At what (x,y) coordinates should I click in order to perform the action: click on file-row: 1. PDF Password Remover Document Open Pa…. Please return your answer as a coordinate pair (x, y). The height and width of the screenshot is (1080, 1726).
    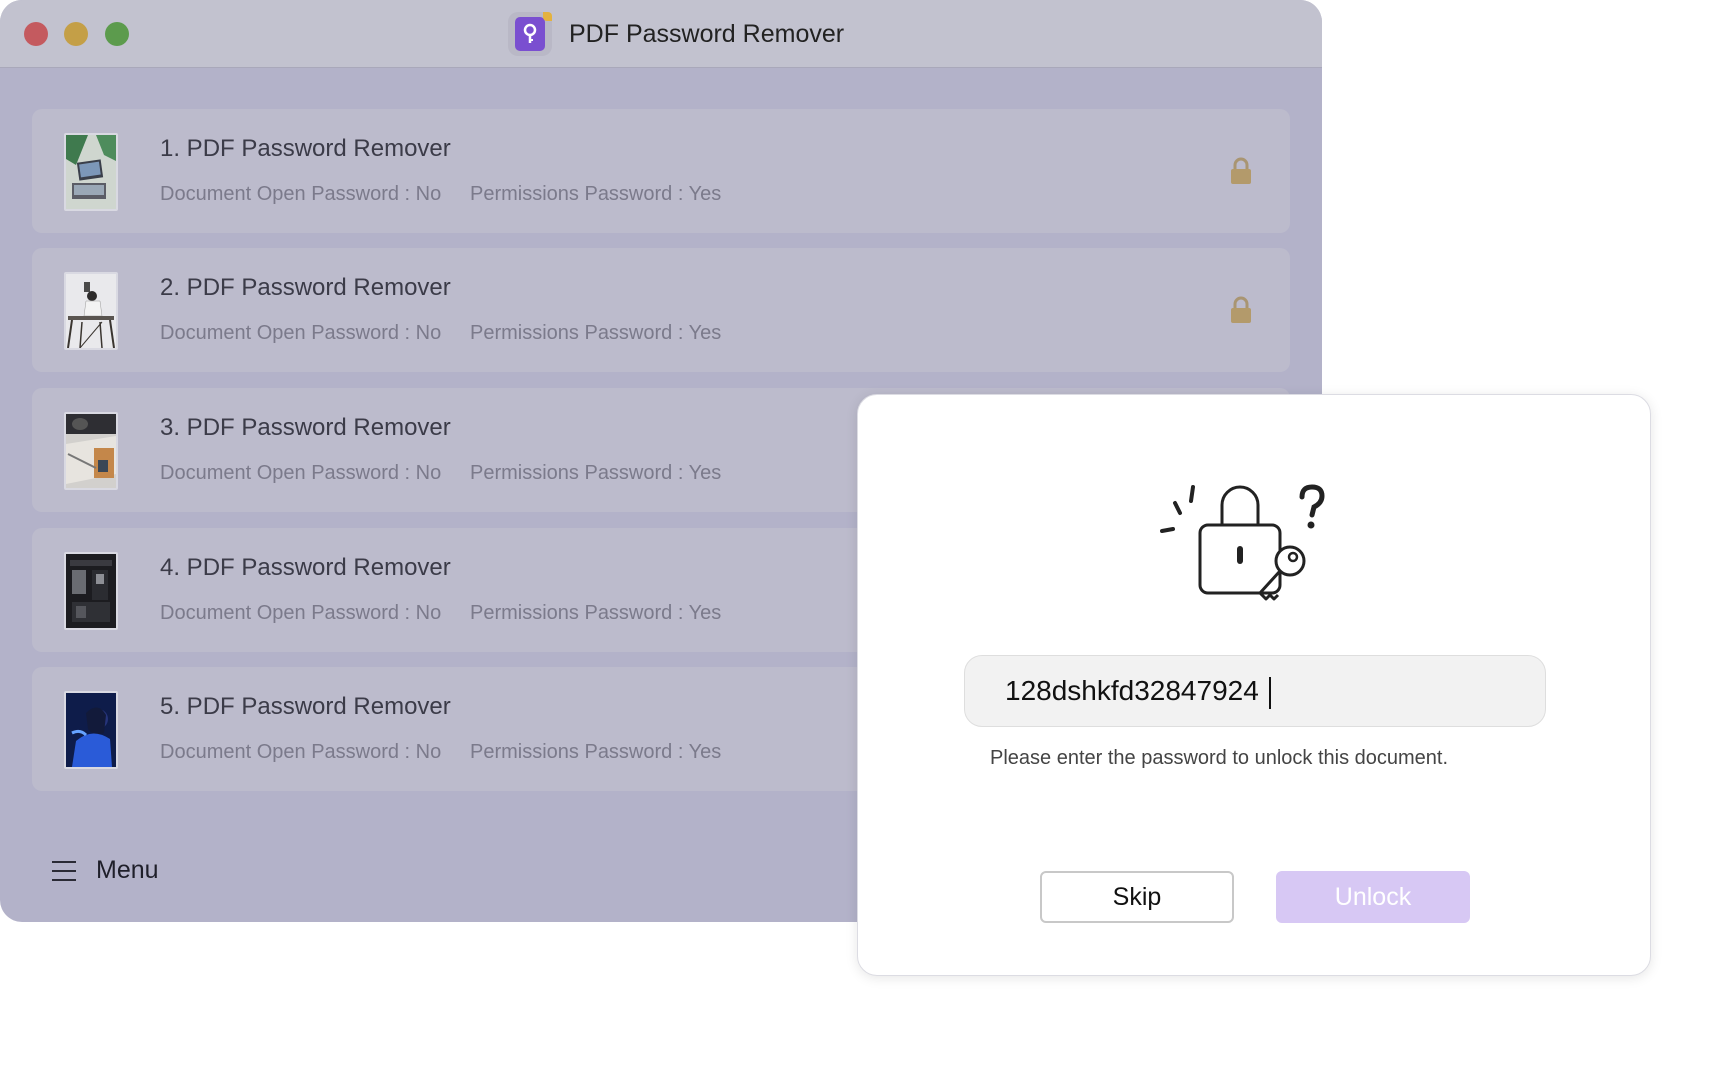
    Looking at the image, I should click on (661, 171).